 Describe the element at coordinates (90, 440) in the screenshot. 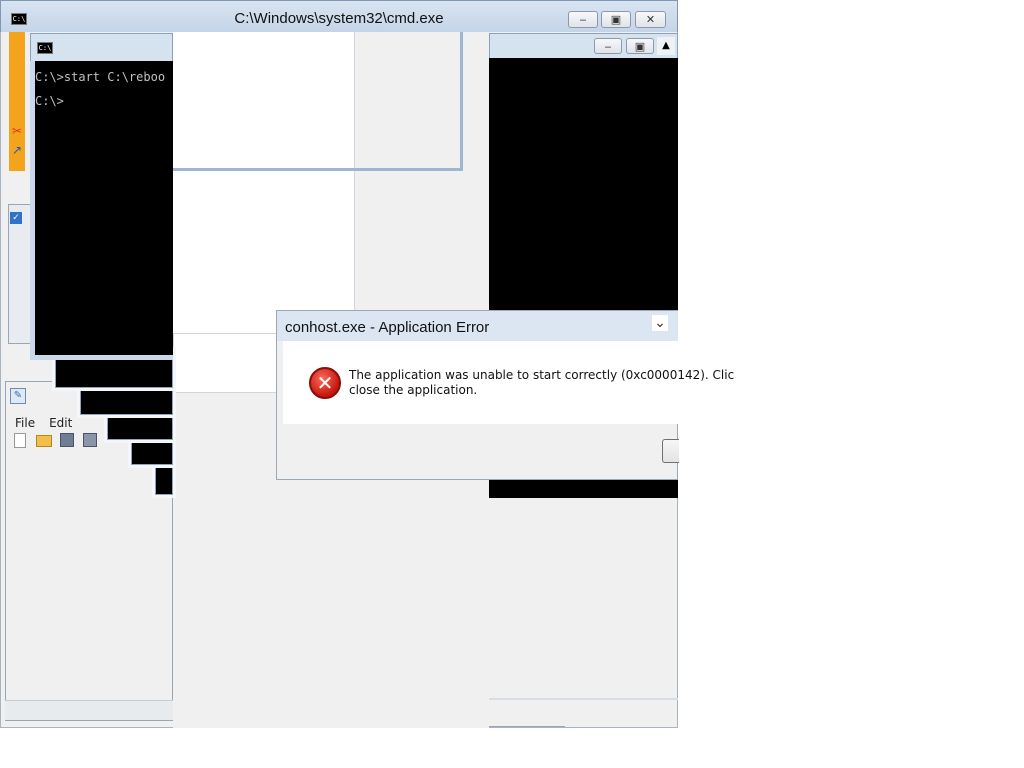

I see `save-all-icon` at that location.